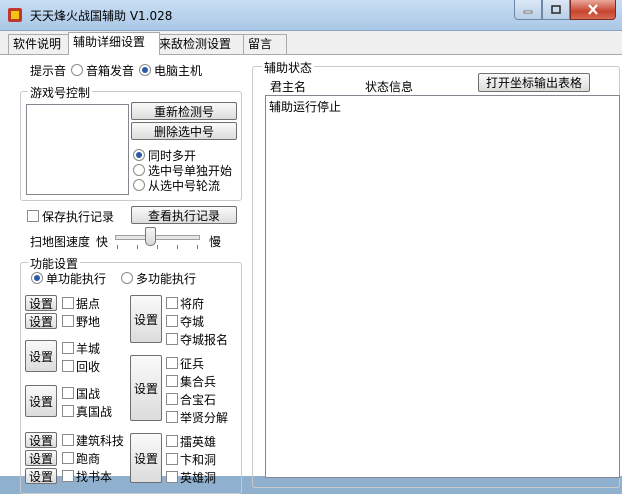 The image size is (622, 494). What do you see at coordinates (37, 278) in the screenshot?
I see `single-function-radio` at bounding box center [37, 278].